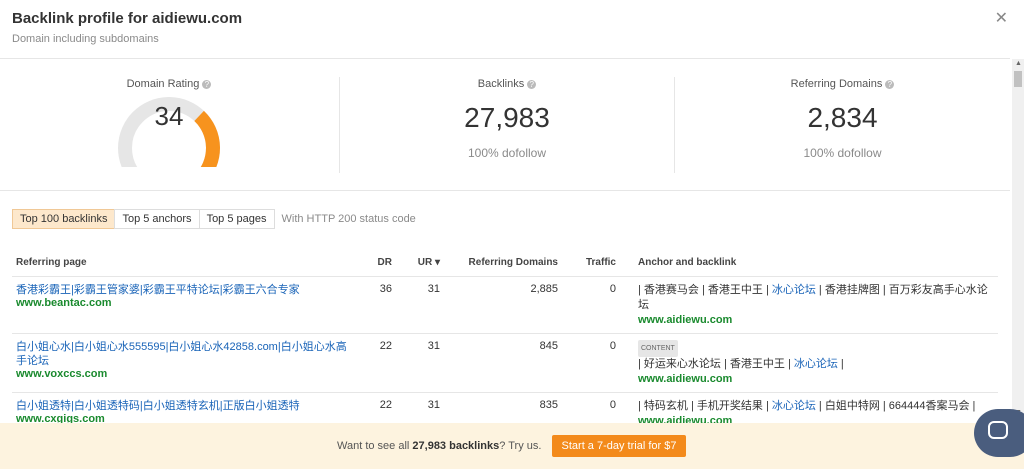  What do you see at coordinates (186, 290) in the screenshot?
I see `referring-page-link: 香港彩霸王|彩霸王管家婆|彩霸王平特论坛|彩霸王六合专家` at bounding box center [186, 290].